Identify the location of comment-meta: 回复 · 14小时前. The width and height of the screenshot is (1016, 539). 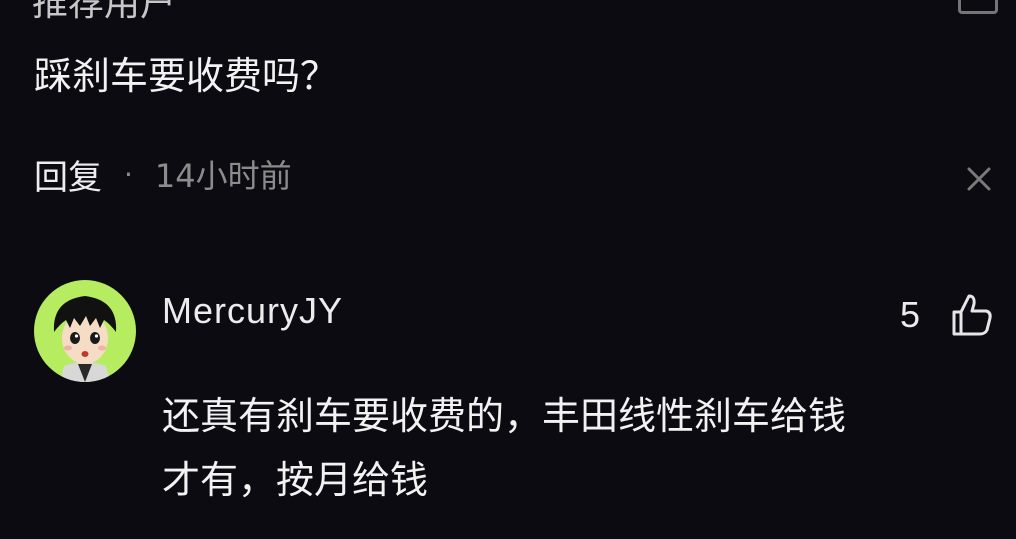
(163, 174).